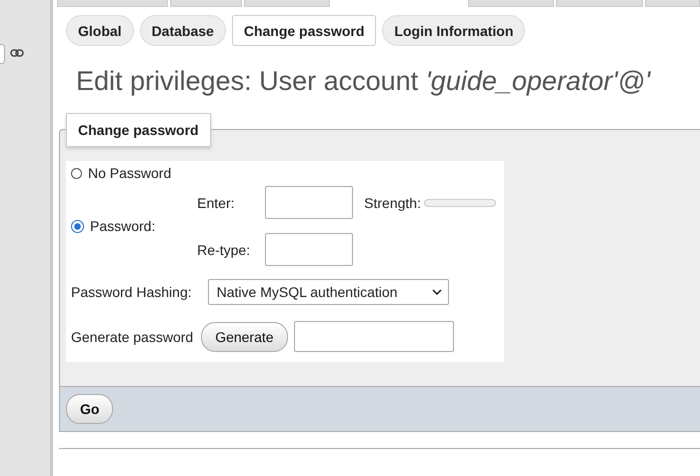  What do you see at coordinates (328, 292) in the screenshot?
I see `hashing-select: Native MySQL authentication` at bounding box center [328, 292].